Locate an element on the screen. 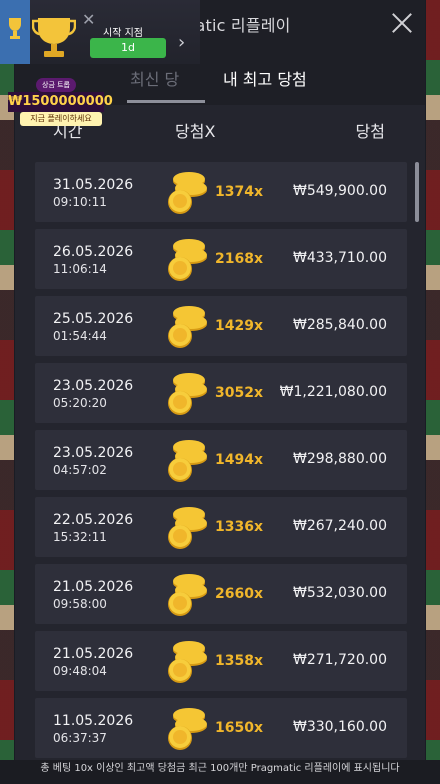 This screenshot has width=440, height=784. list-item: 22.05.2026 15:32:11 1336x ₩267,240.00 is located at coordinates (221, 527).